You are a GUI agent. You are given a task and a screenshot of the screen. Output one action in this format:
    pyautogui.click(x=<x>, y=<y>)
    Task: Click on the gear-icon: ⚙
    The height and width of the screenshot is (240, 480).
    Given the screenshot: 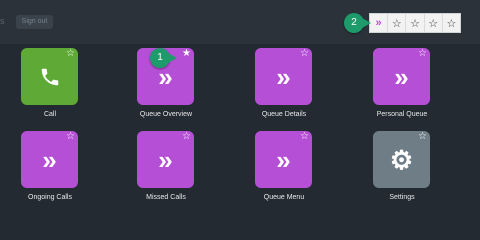 What is the action you would take?
    pyautogui.click(x=401, y=159)
    